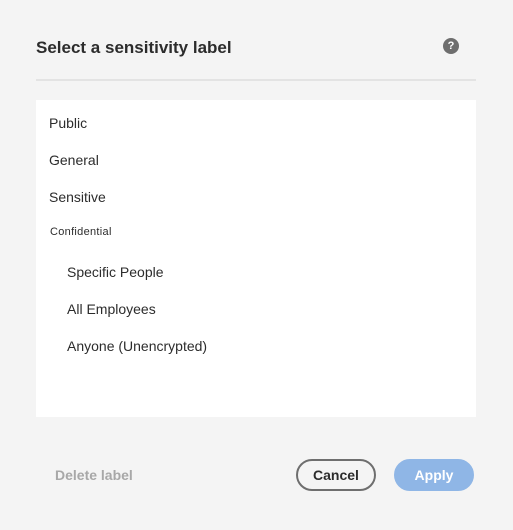 The image size is (513, 530). I want to click on label-option-sensitive: Sensitive, so click(77, 197).